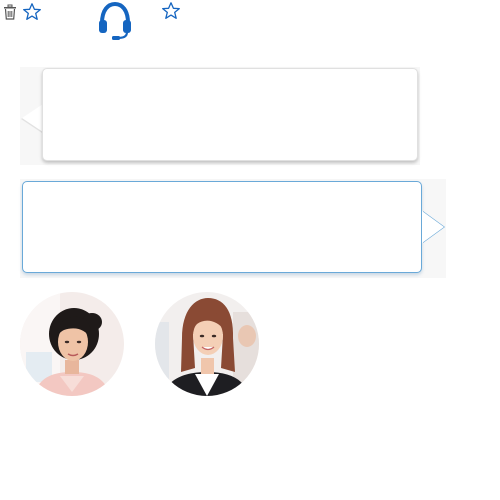 The width and height of the screenshot is (500, 500). I want to click on bubble-tail-right, so click(433, 227).